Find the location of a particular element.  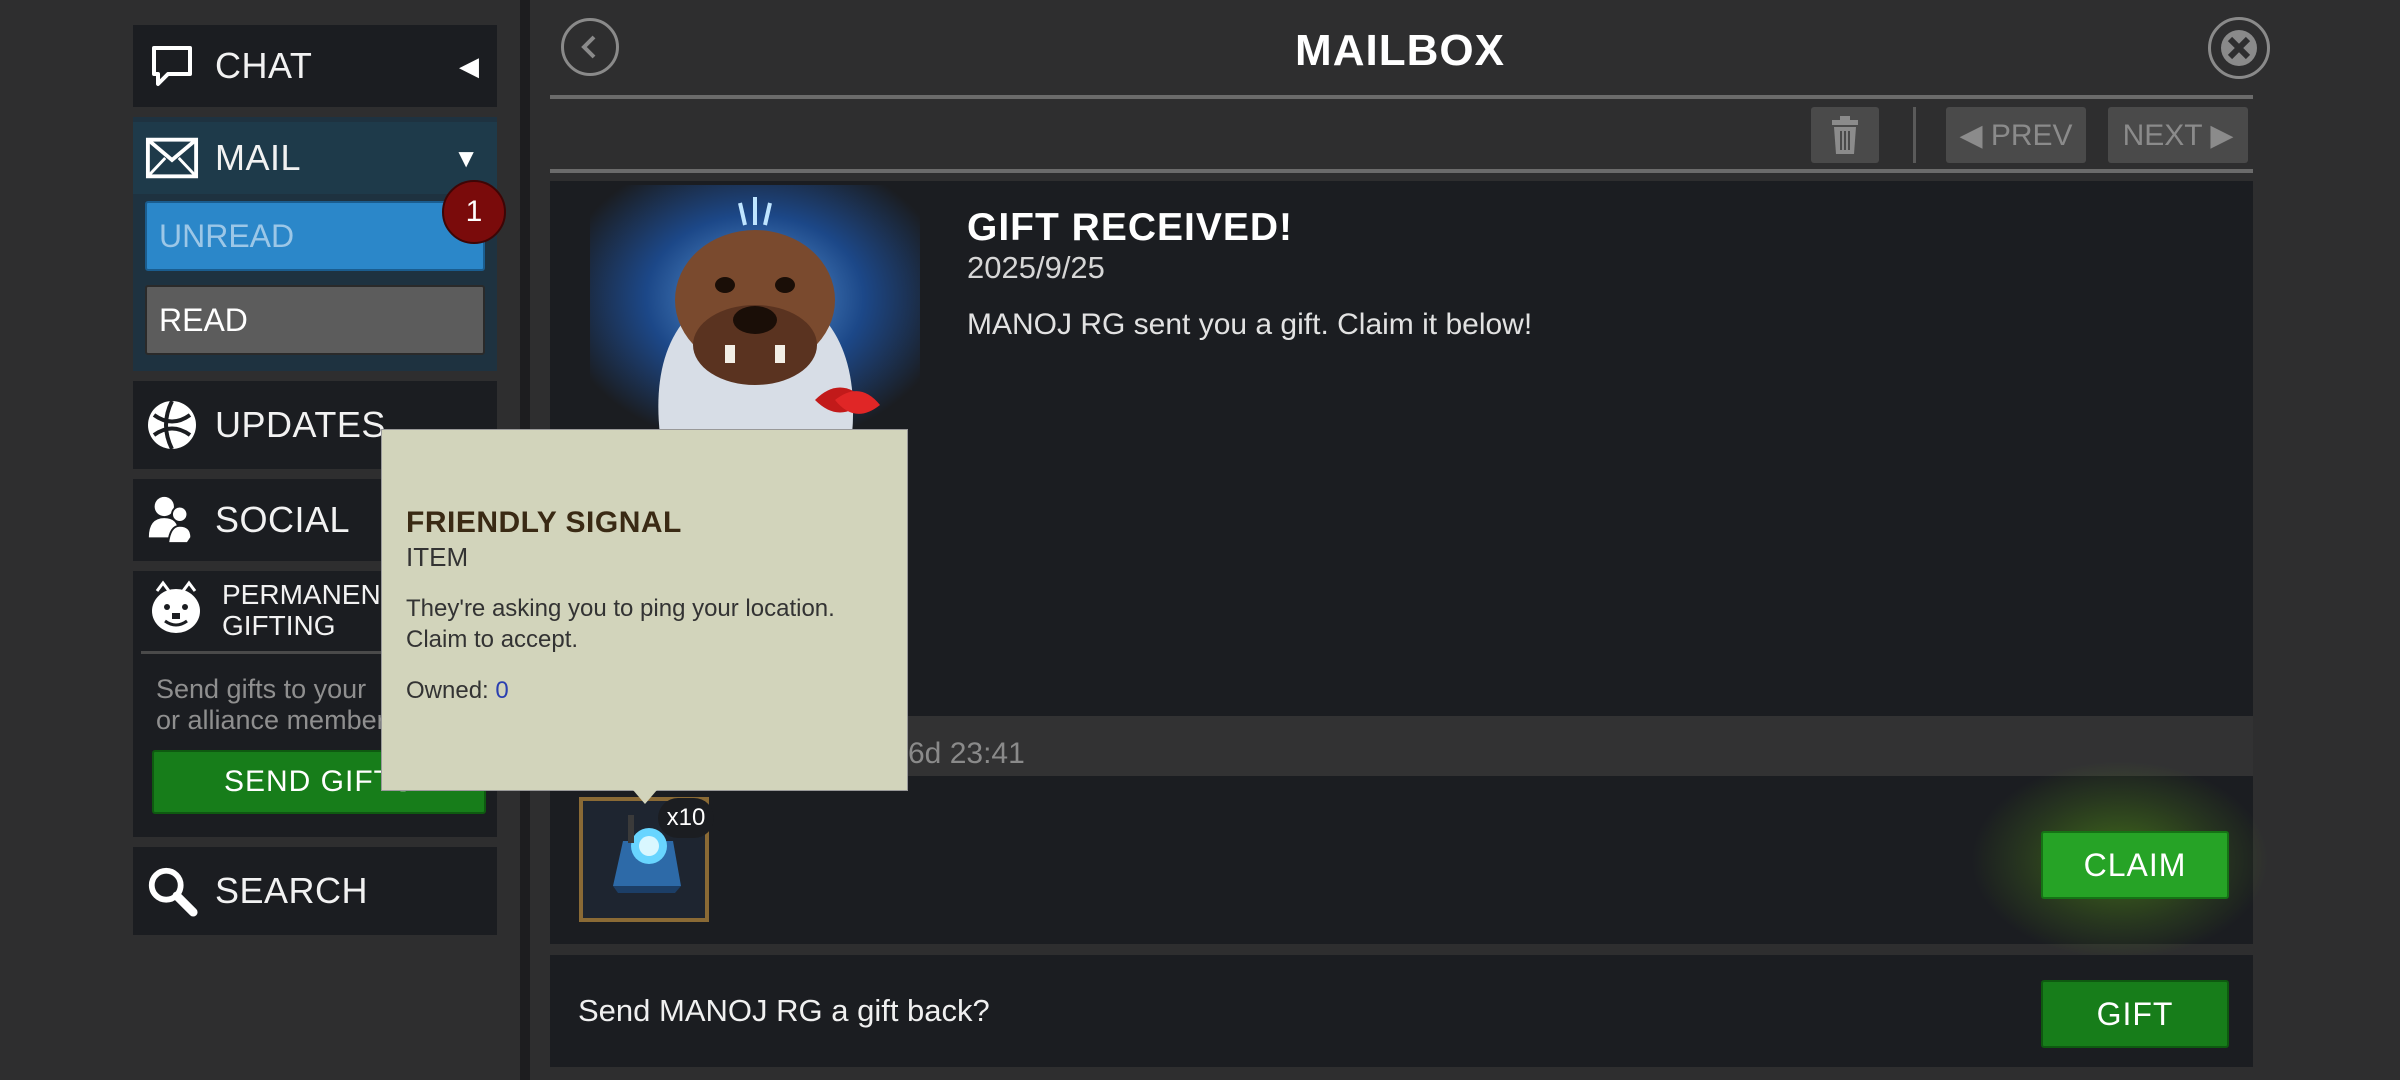

sidebar-item-label: MAIL is located at coordinates (258, 157).